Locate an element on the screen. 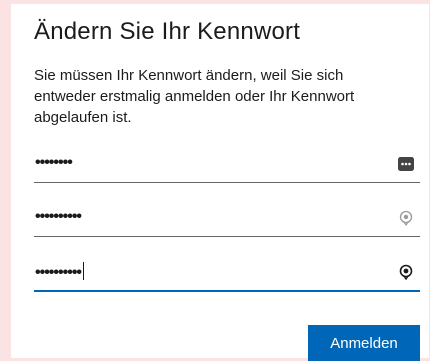  current-password-value: •••••••• is located at coordinates (54, 162).